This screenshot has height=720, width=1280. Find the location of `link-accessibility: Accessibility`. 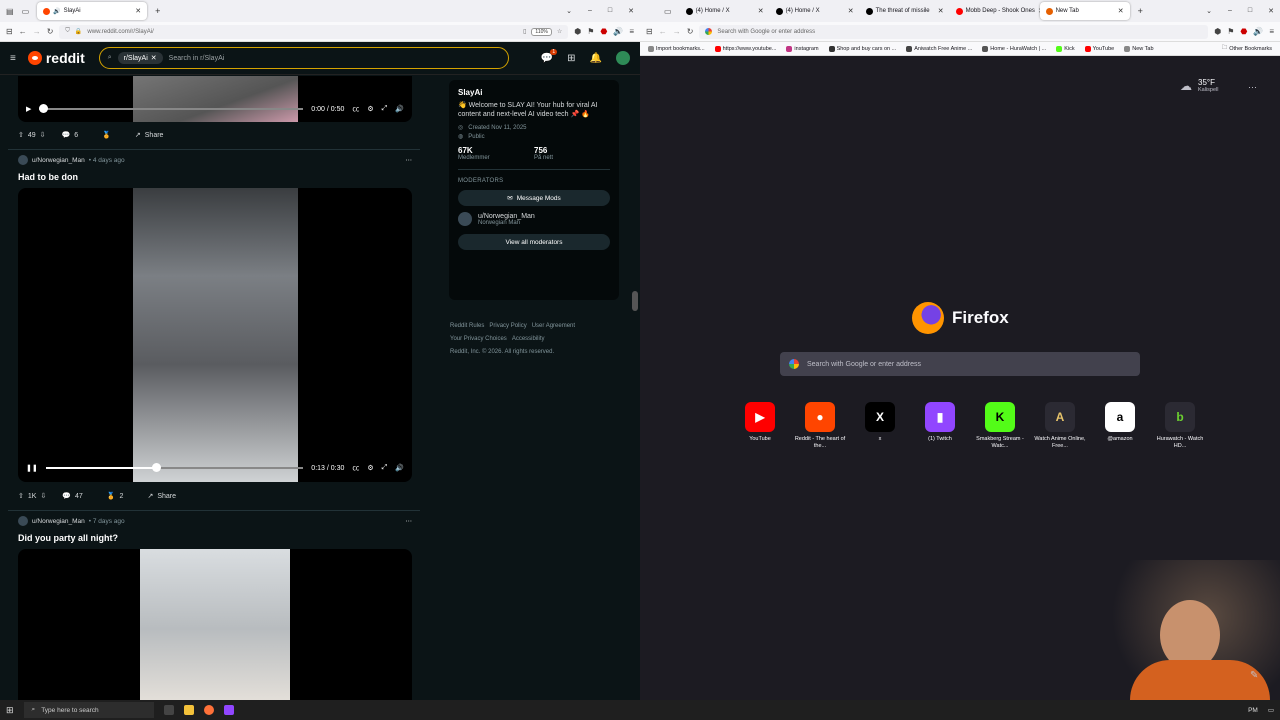

link-accessibility: Accessibility is located at coordinates (528, 339).